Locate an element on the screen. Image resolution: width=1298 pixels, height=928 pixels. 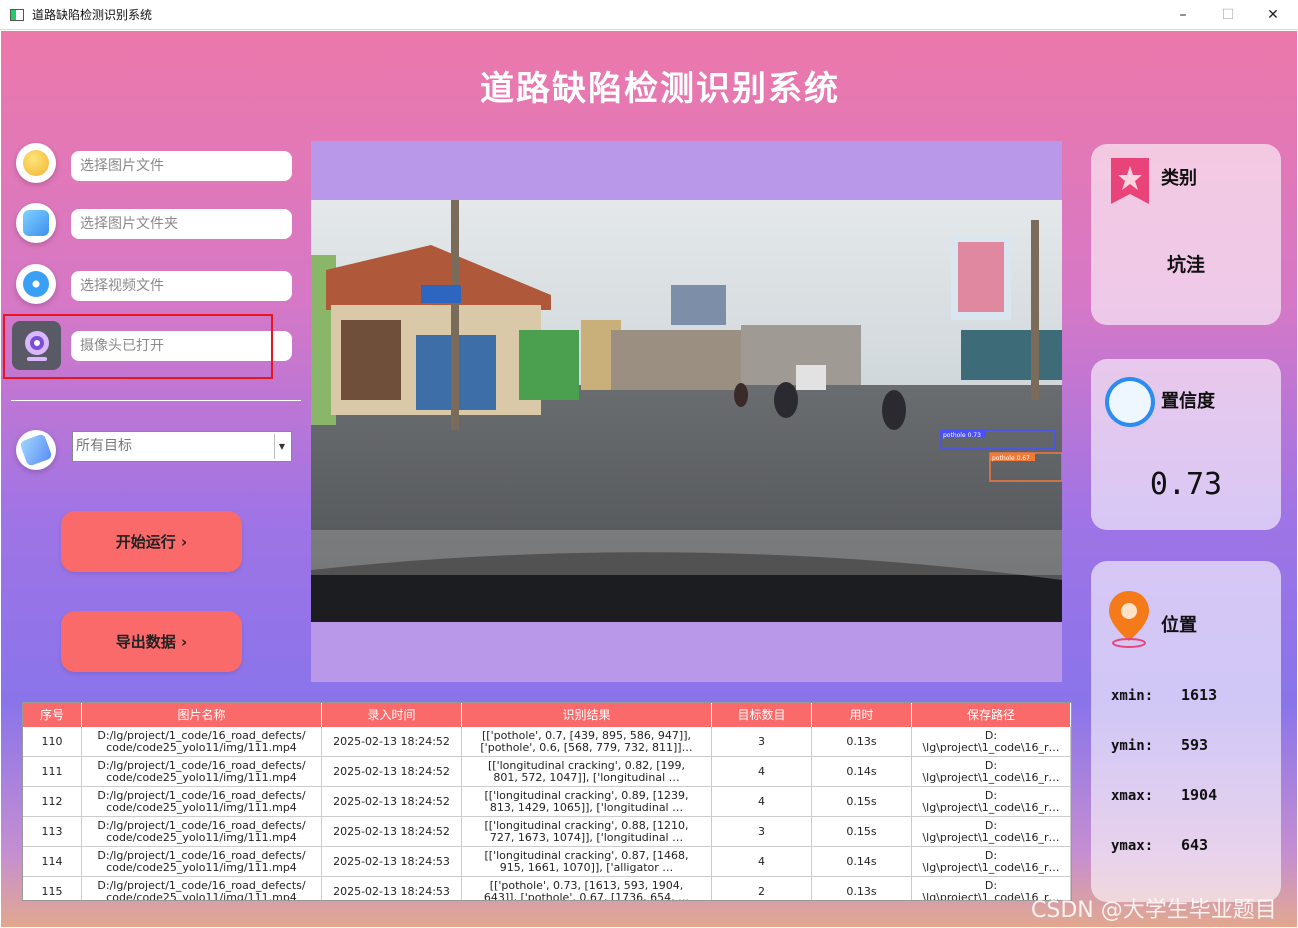
detection-label-1: pothole 0.73 is located at coordinates (962, 435).